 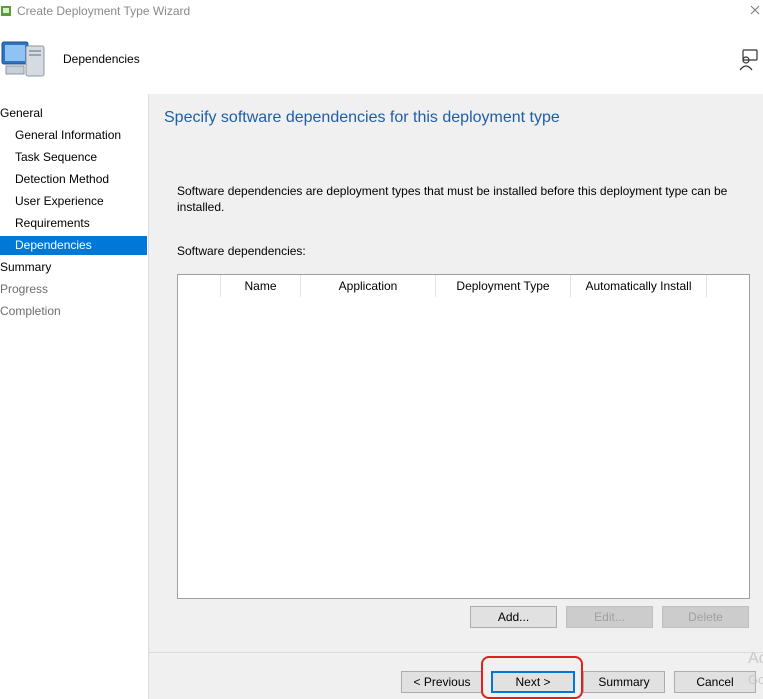 I want to click on nav-item-user-experience: User Experience, so click(x=59, y=201).